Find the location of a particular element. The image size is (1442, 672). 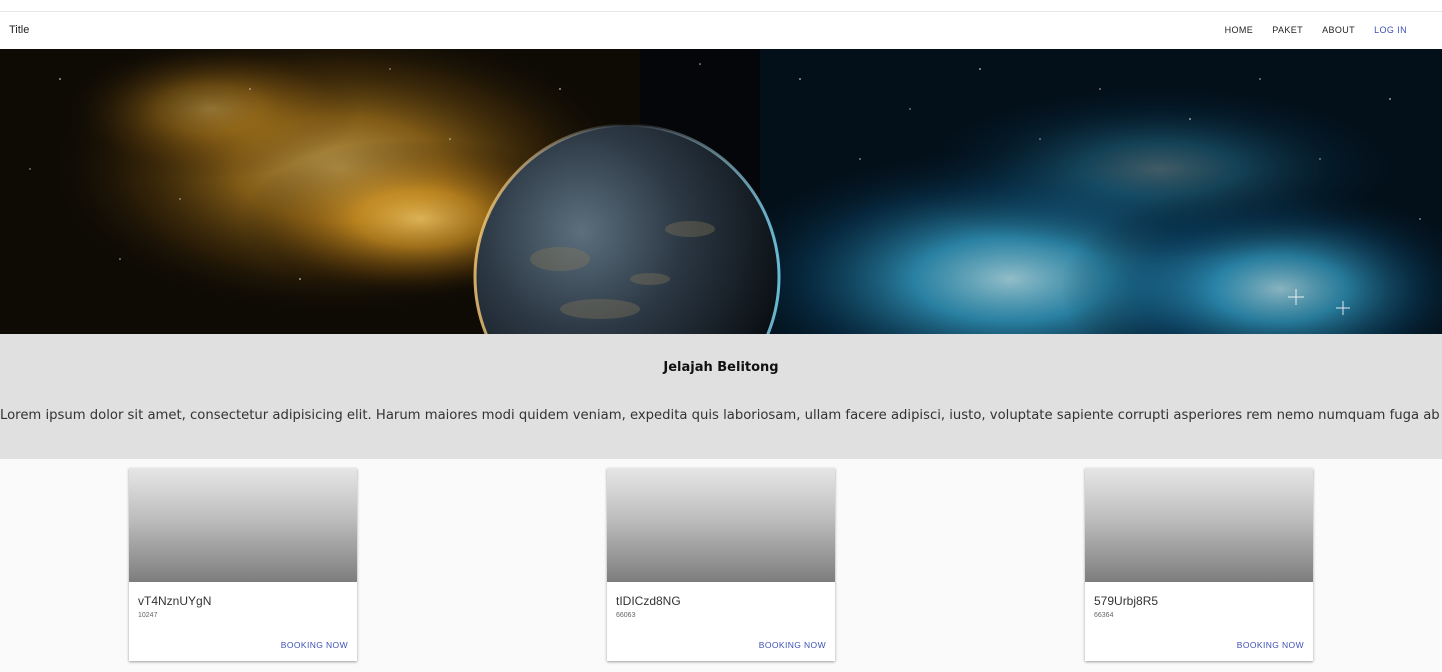

card-subtitle: 10247 is located at coordinates (148, 615).